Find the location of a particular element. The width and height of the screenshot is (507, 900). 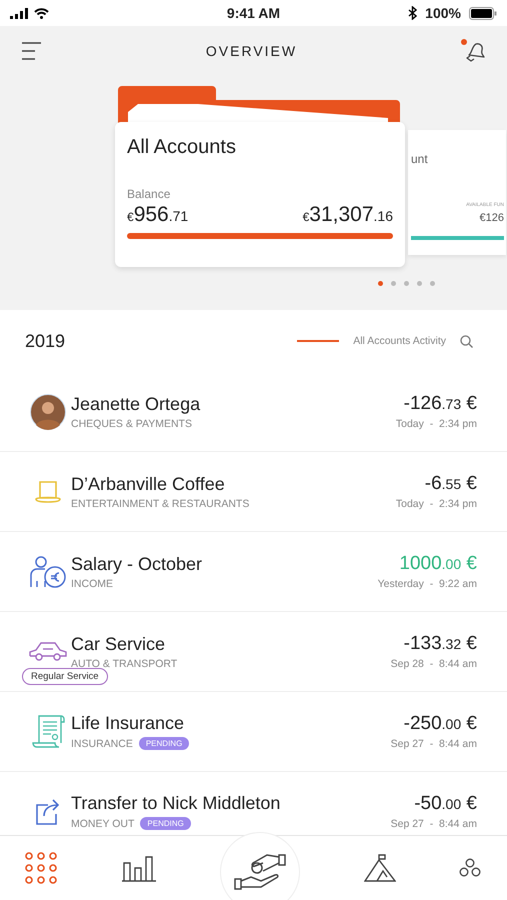

menu-icon is located at coordinates (31, 51).